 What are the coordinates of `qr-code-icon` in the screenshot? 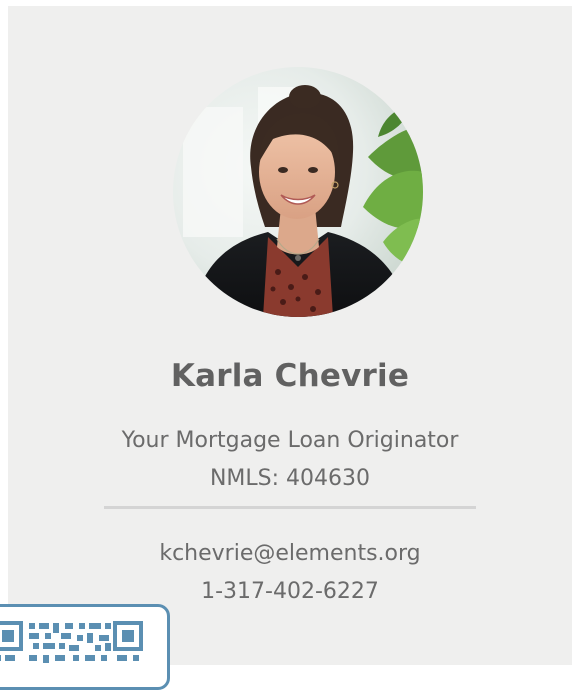 It's located at (71, 642).